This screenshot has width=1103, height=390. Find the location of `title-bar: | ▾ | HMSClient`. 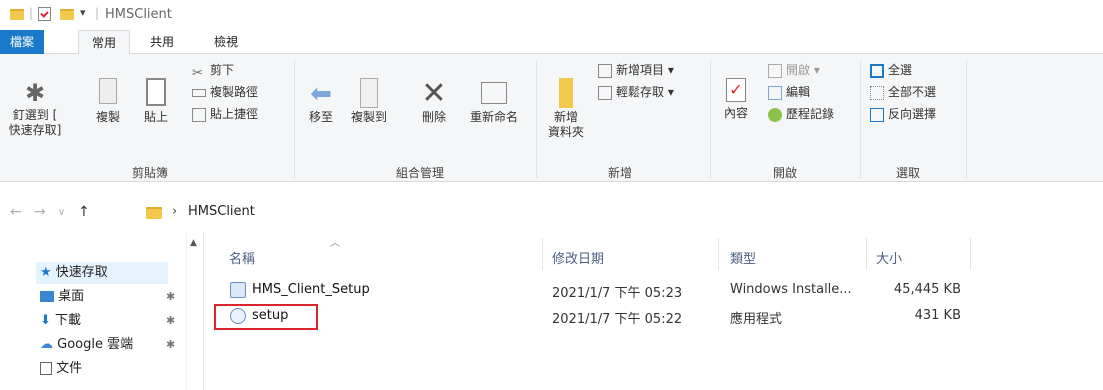

title-bar: | ▾ | HMSClient is located at coordinates (551, 15).